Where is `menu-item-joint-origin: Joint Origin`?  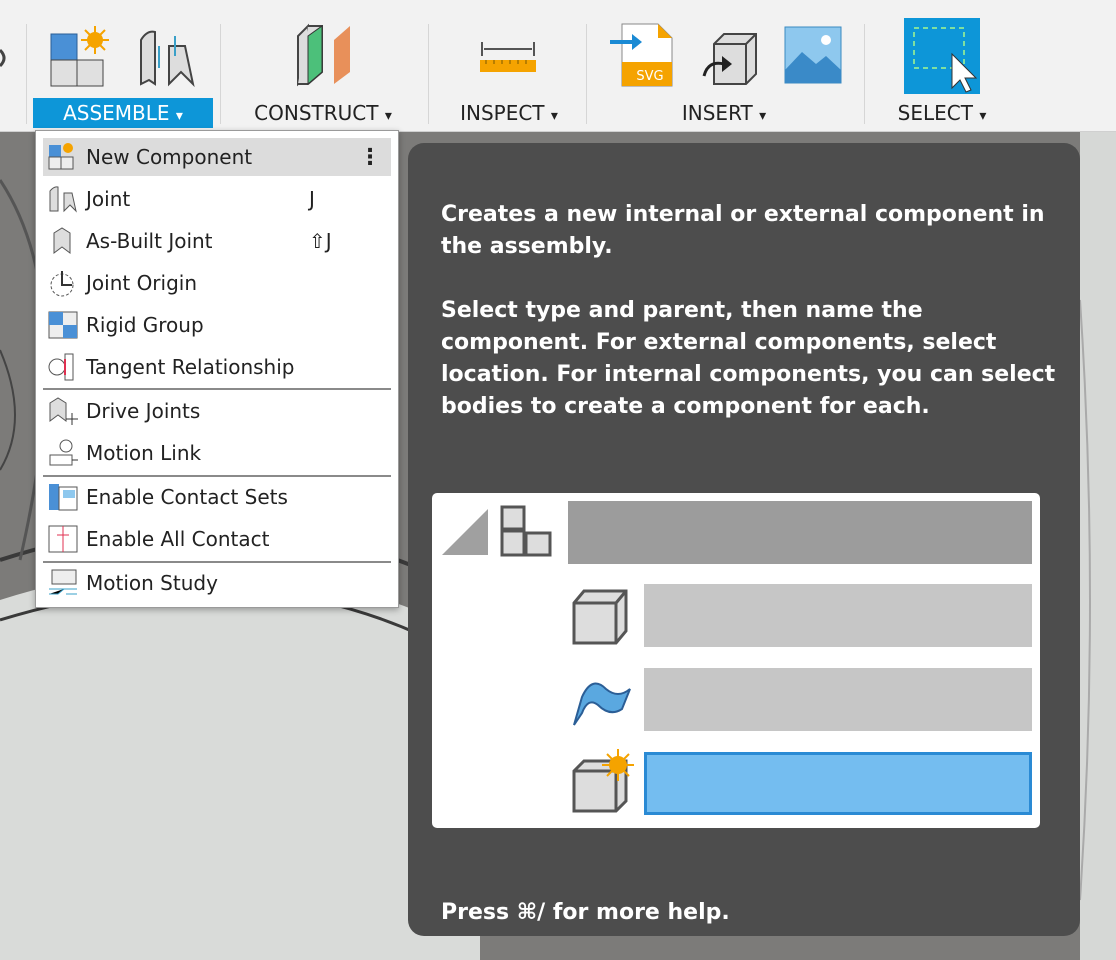
menu-item-joint-origin: Joint Origin is located at coordinates (217, 283).